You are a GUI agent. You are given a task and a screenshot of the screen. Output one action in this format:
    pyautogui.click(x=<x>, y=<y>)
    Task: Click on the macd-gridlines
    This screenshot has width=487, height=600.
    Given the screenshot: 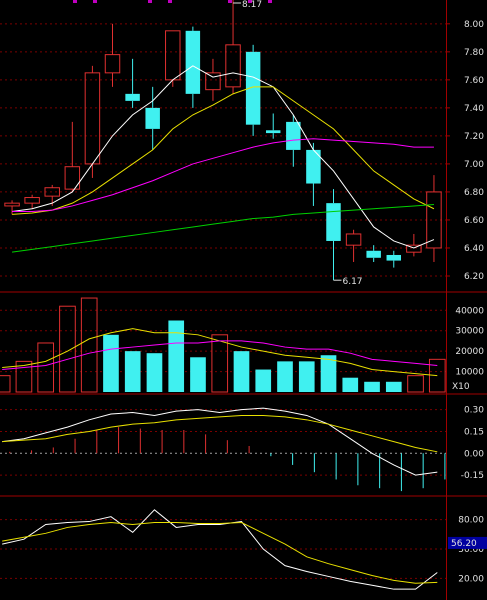 What is the action you would take?
    pyautogui.click(x=223, y=442)
    